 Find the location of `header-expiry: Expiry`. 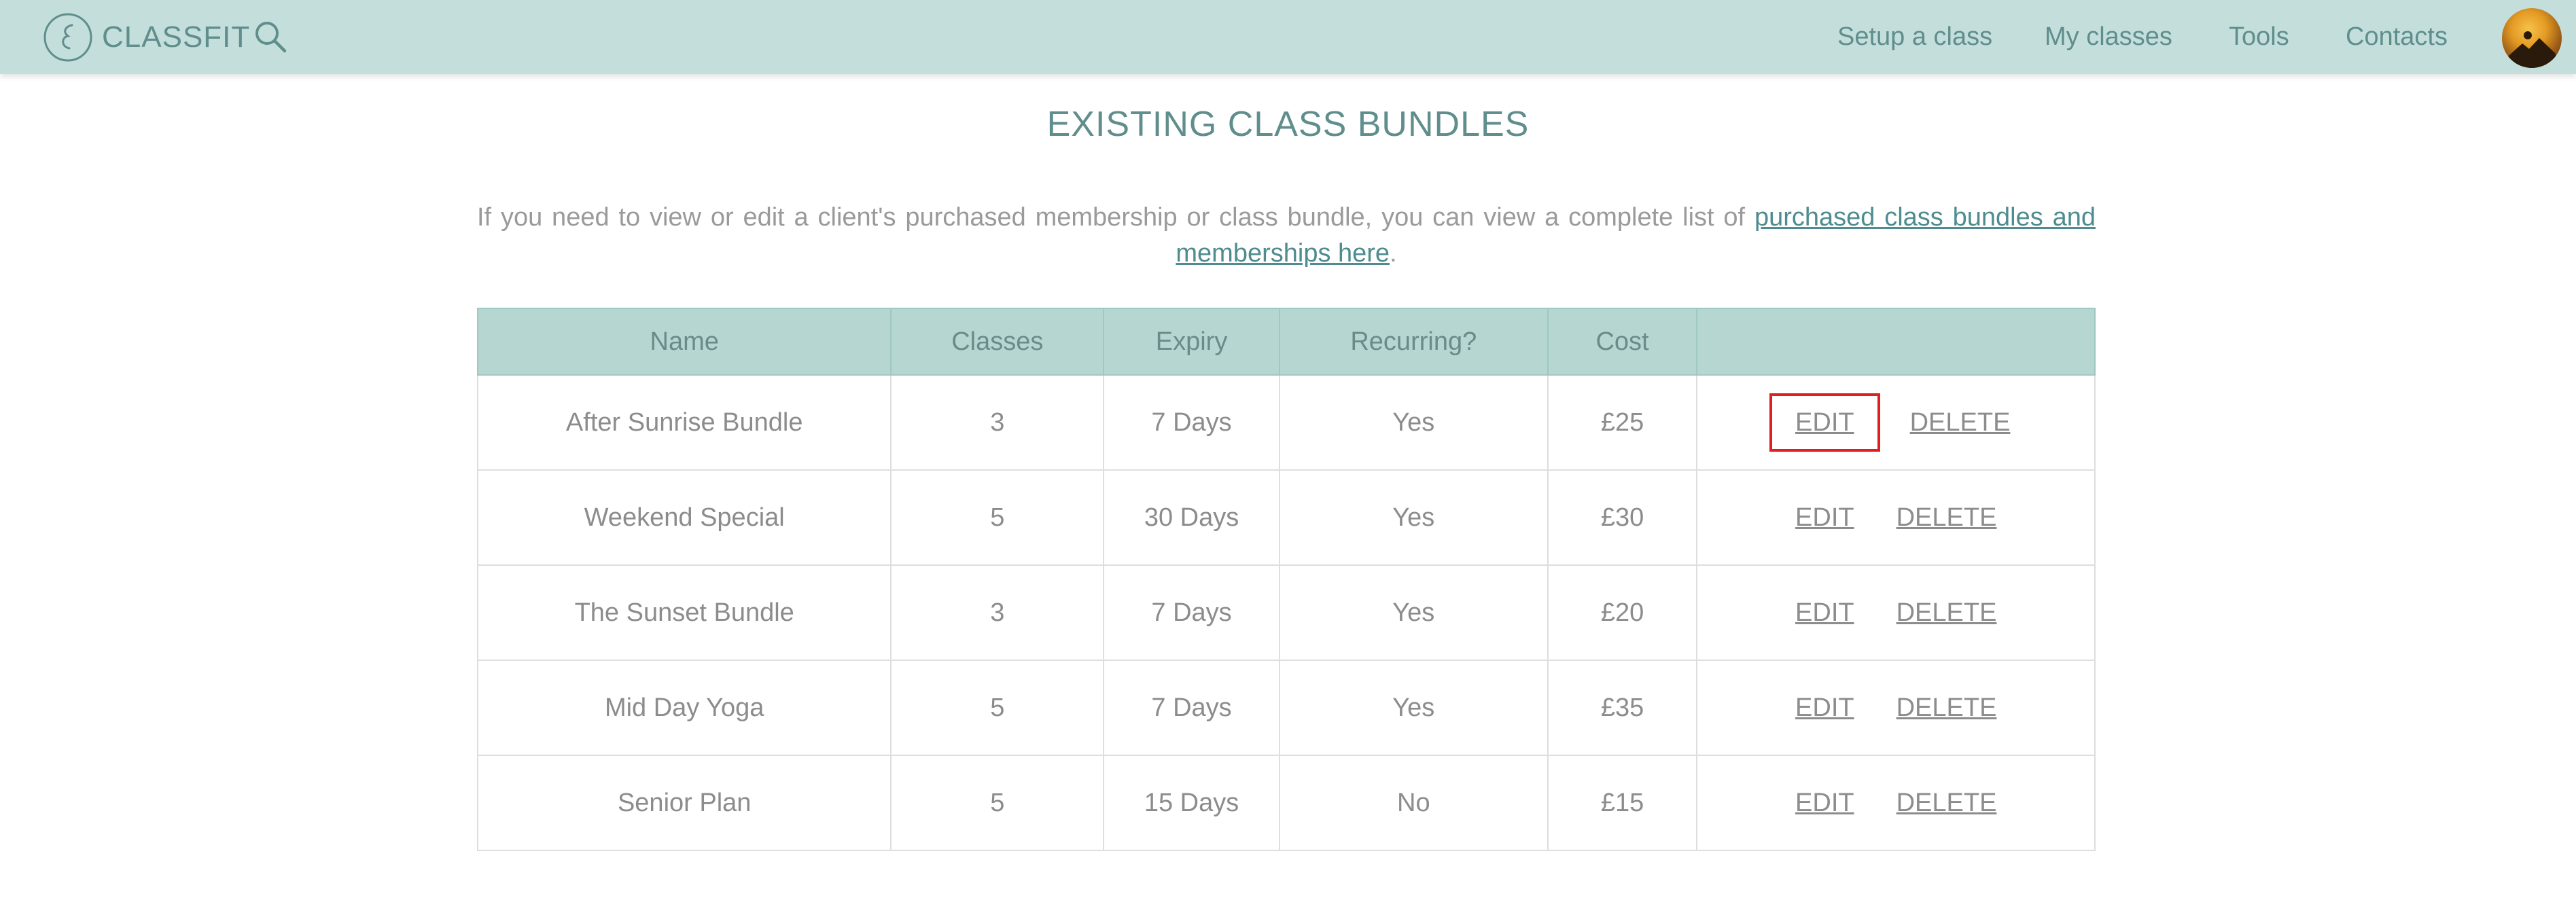

header-expiry: Expiry is located at coordinates (1191, 342).